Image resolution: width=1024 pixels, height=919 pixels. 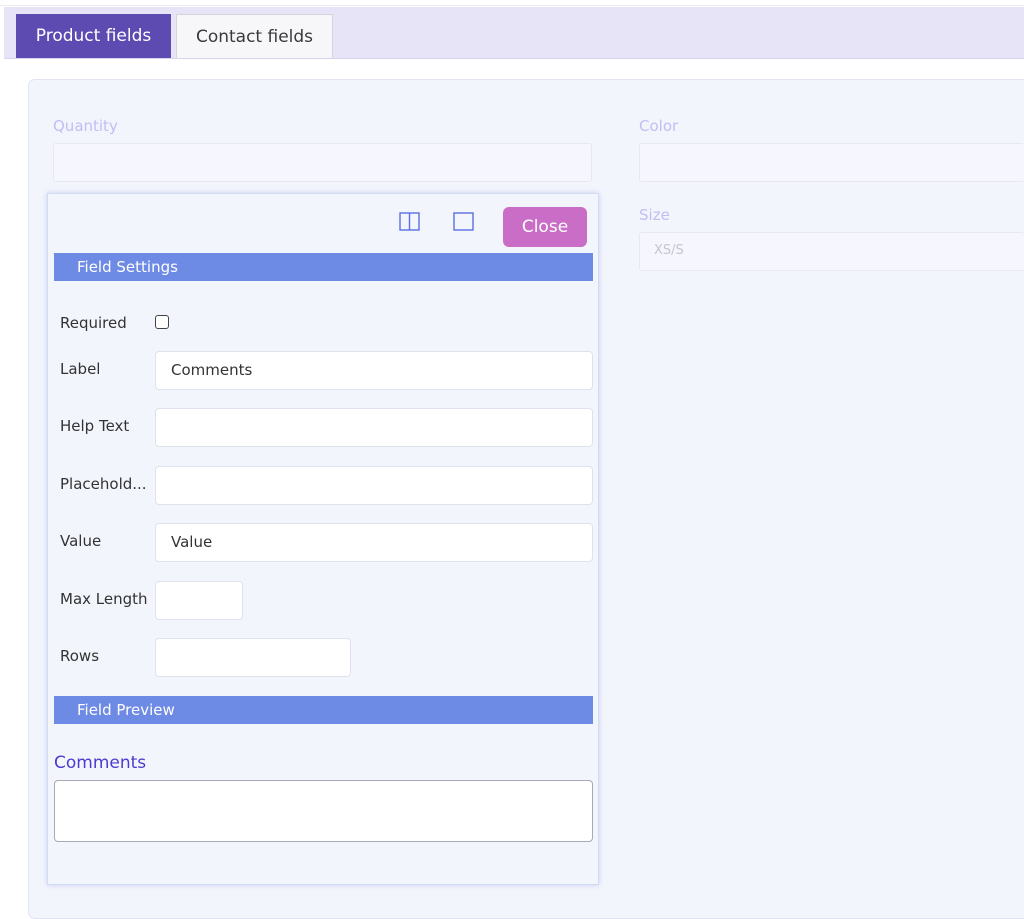 I want to click on size-select: XS/S, so click(x=831, y=251).